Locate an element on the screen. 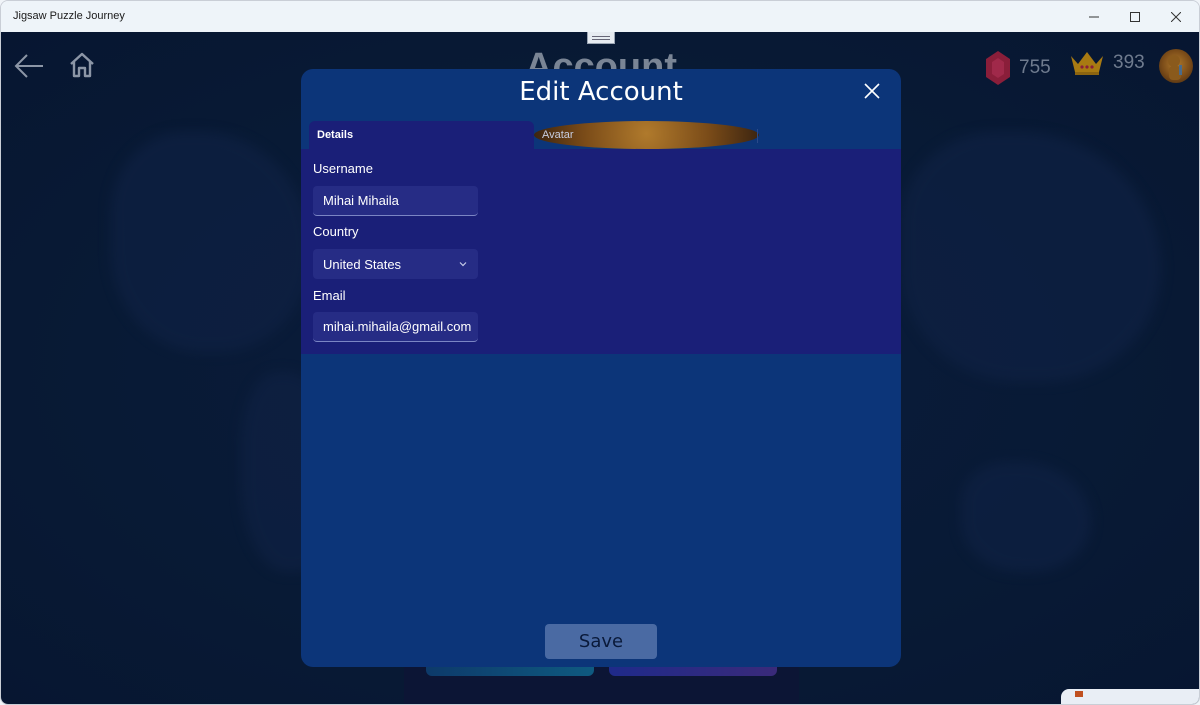 Image resolution: width=1200 pixels, height=705 pixels. country-select: United States is located at coordinates (395, 264).